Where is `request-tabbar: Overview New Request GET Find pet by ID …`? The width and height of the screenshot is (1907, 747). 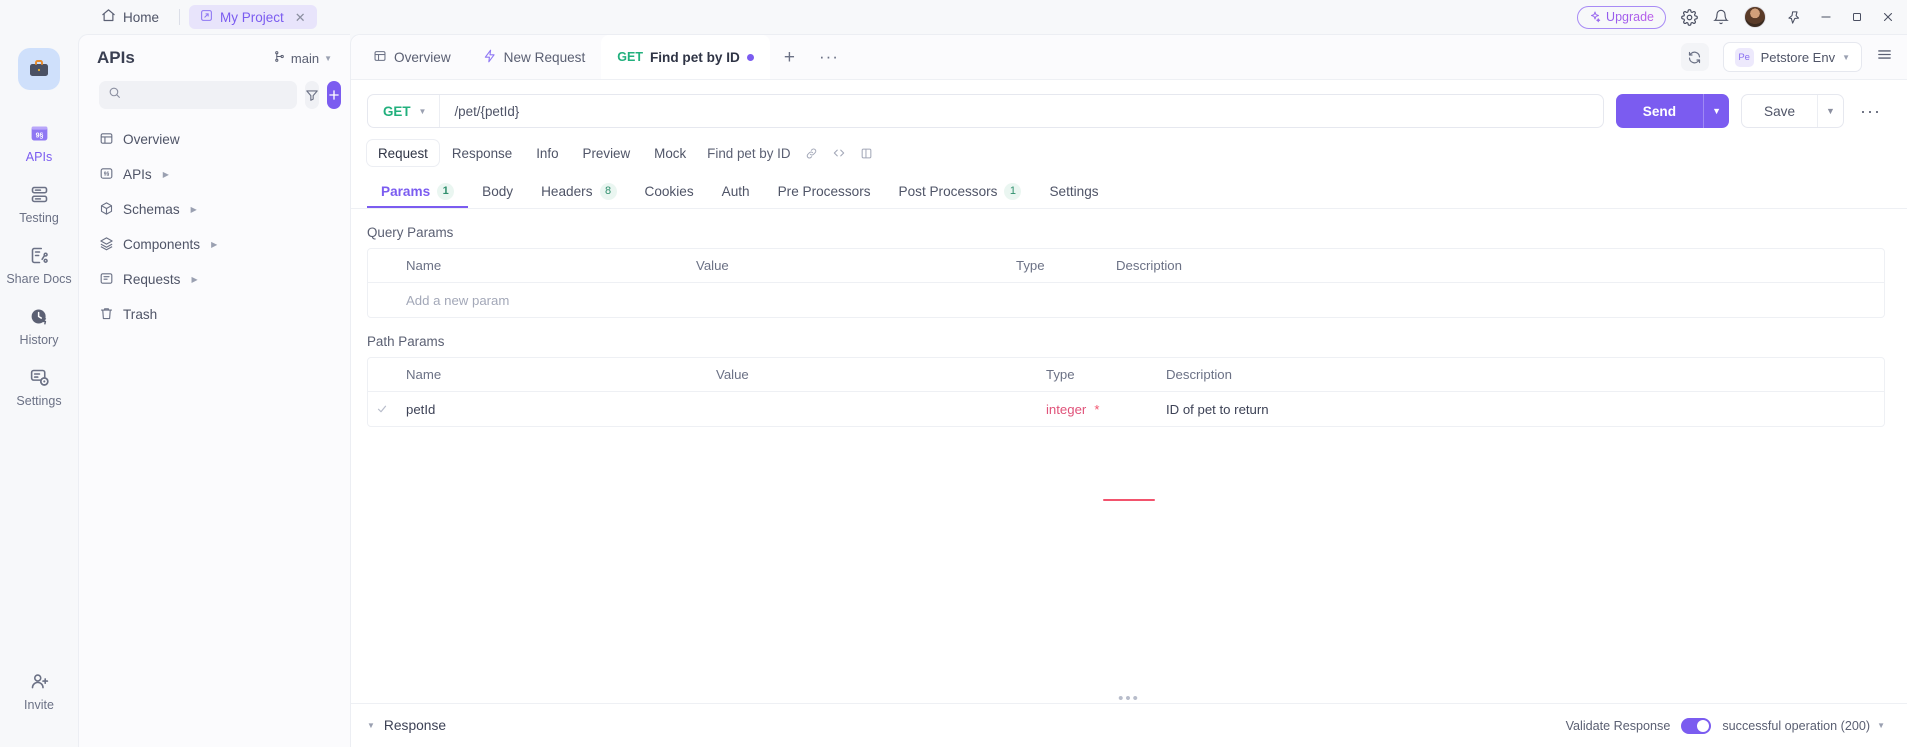
request-tabbar: Overview New Request GET Find pet by ID … is located at coordinates (1129, 57).